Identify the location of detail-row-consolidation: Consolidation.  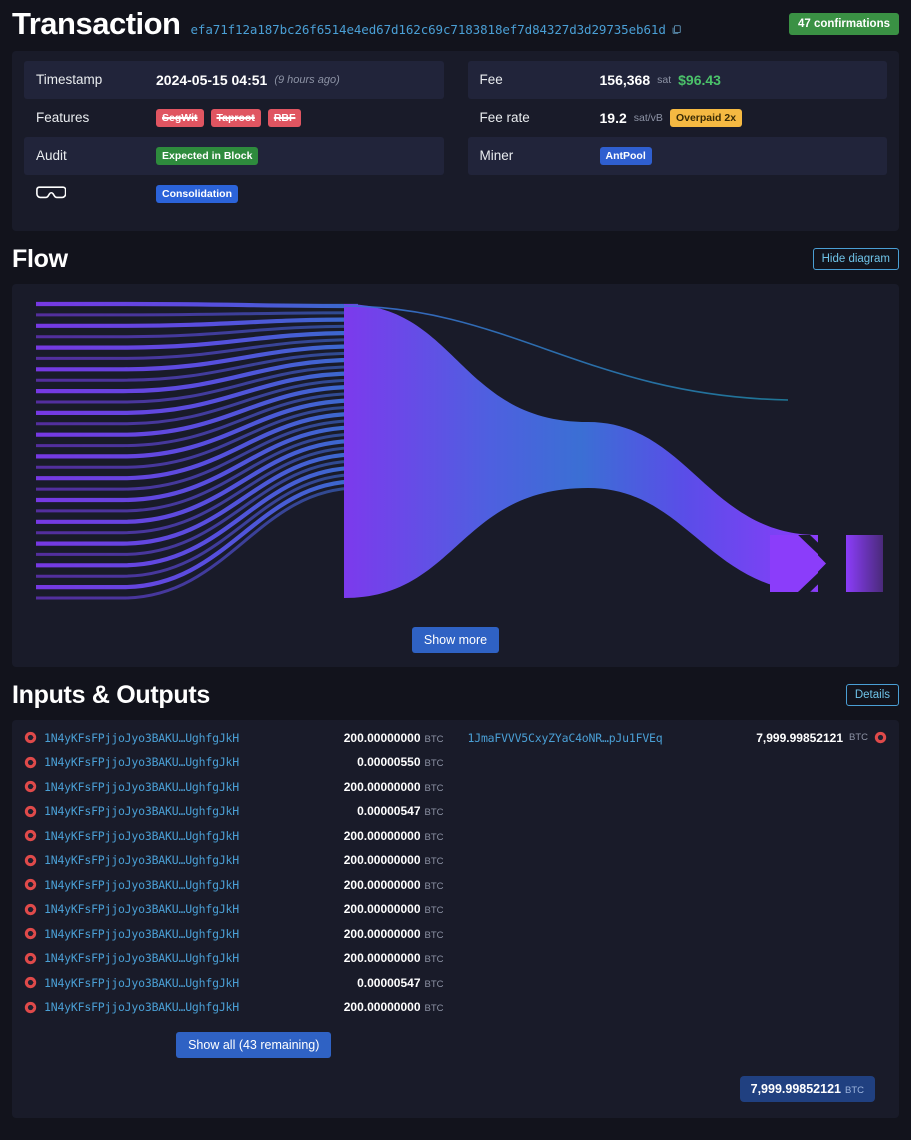
(234, 194).